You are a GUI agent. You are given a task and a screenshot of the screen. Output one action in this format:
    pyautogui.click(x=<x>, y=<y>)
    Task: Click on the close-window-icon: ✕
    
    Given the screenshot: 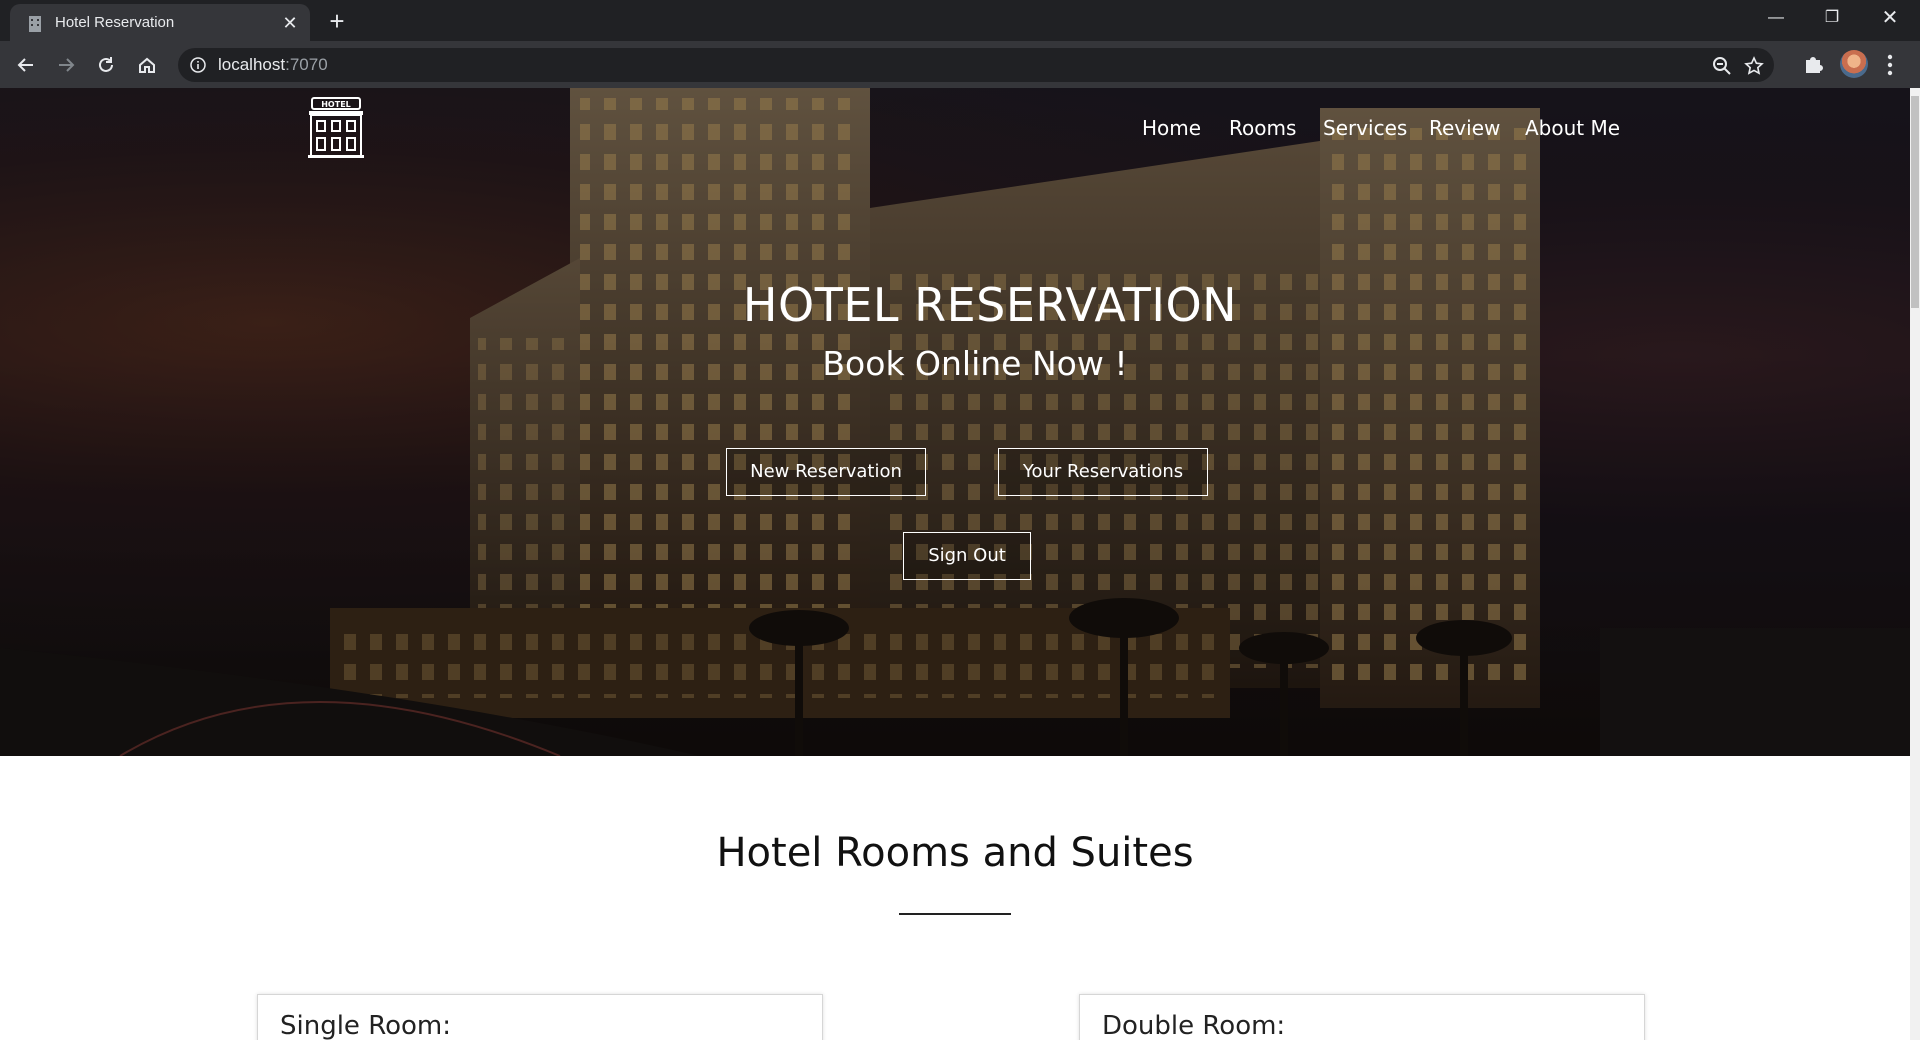 What is the action you would take?
    pyautogui.click(x=1890, y=18)
    